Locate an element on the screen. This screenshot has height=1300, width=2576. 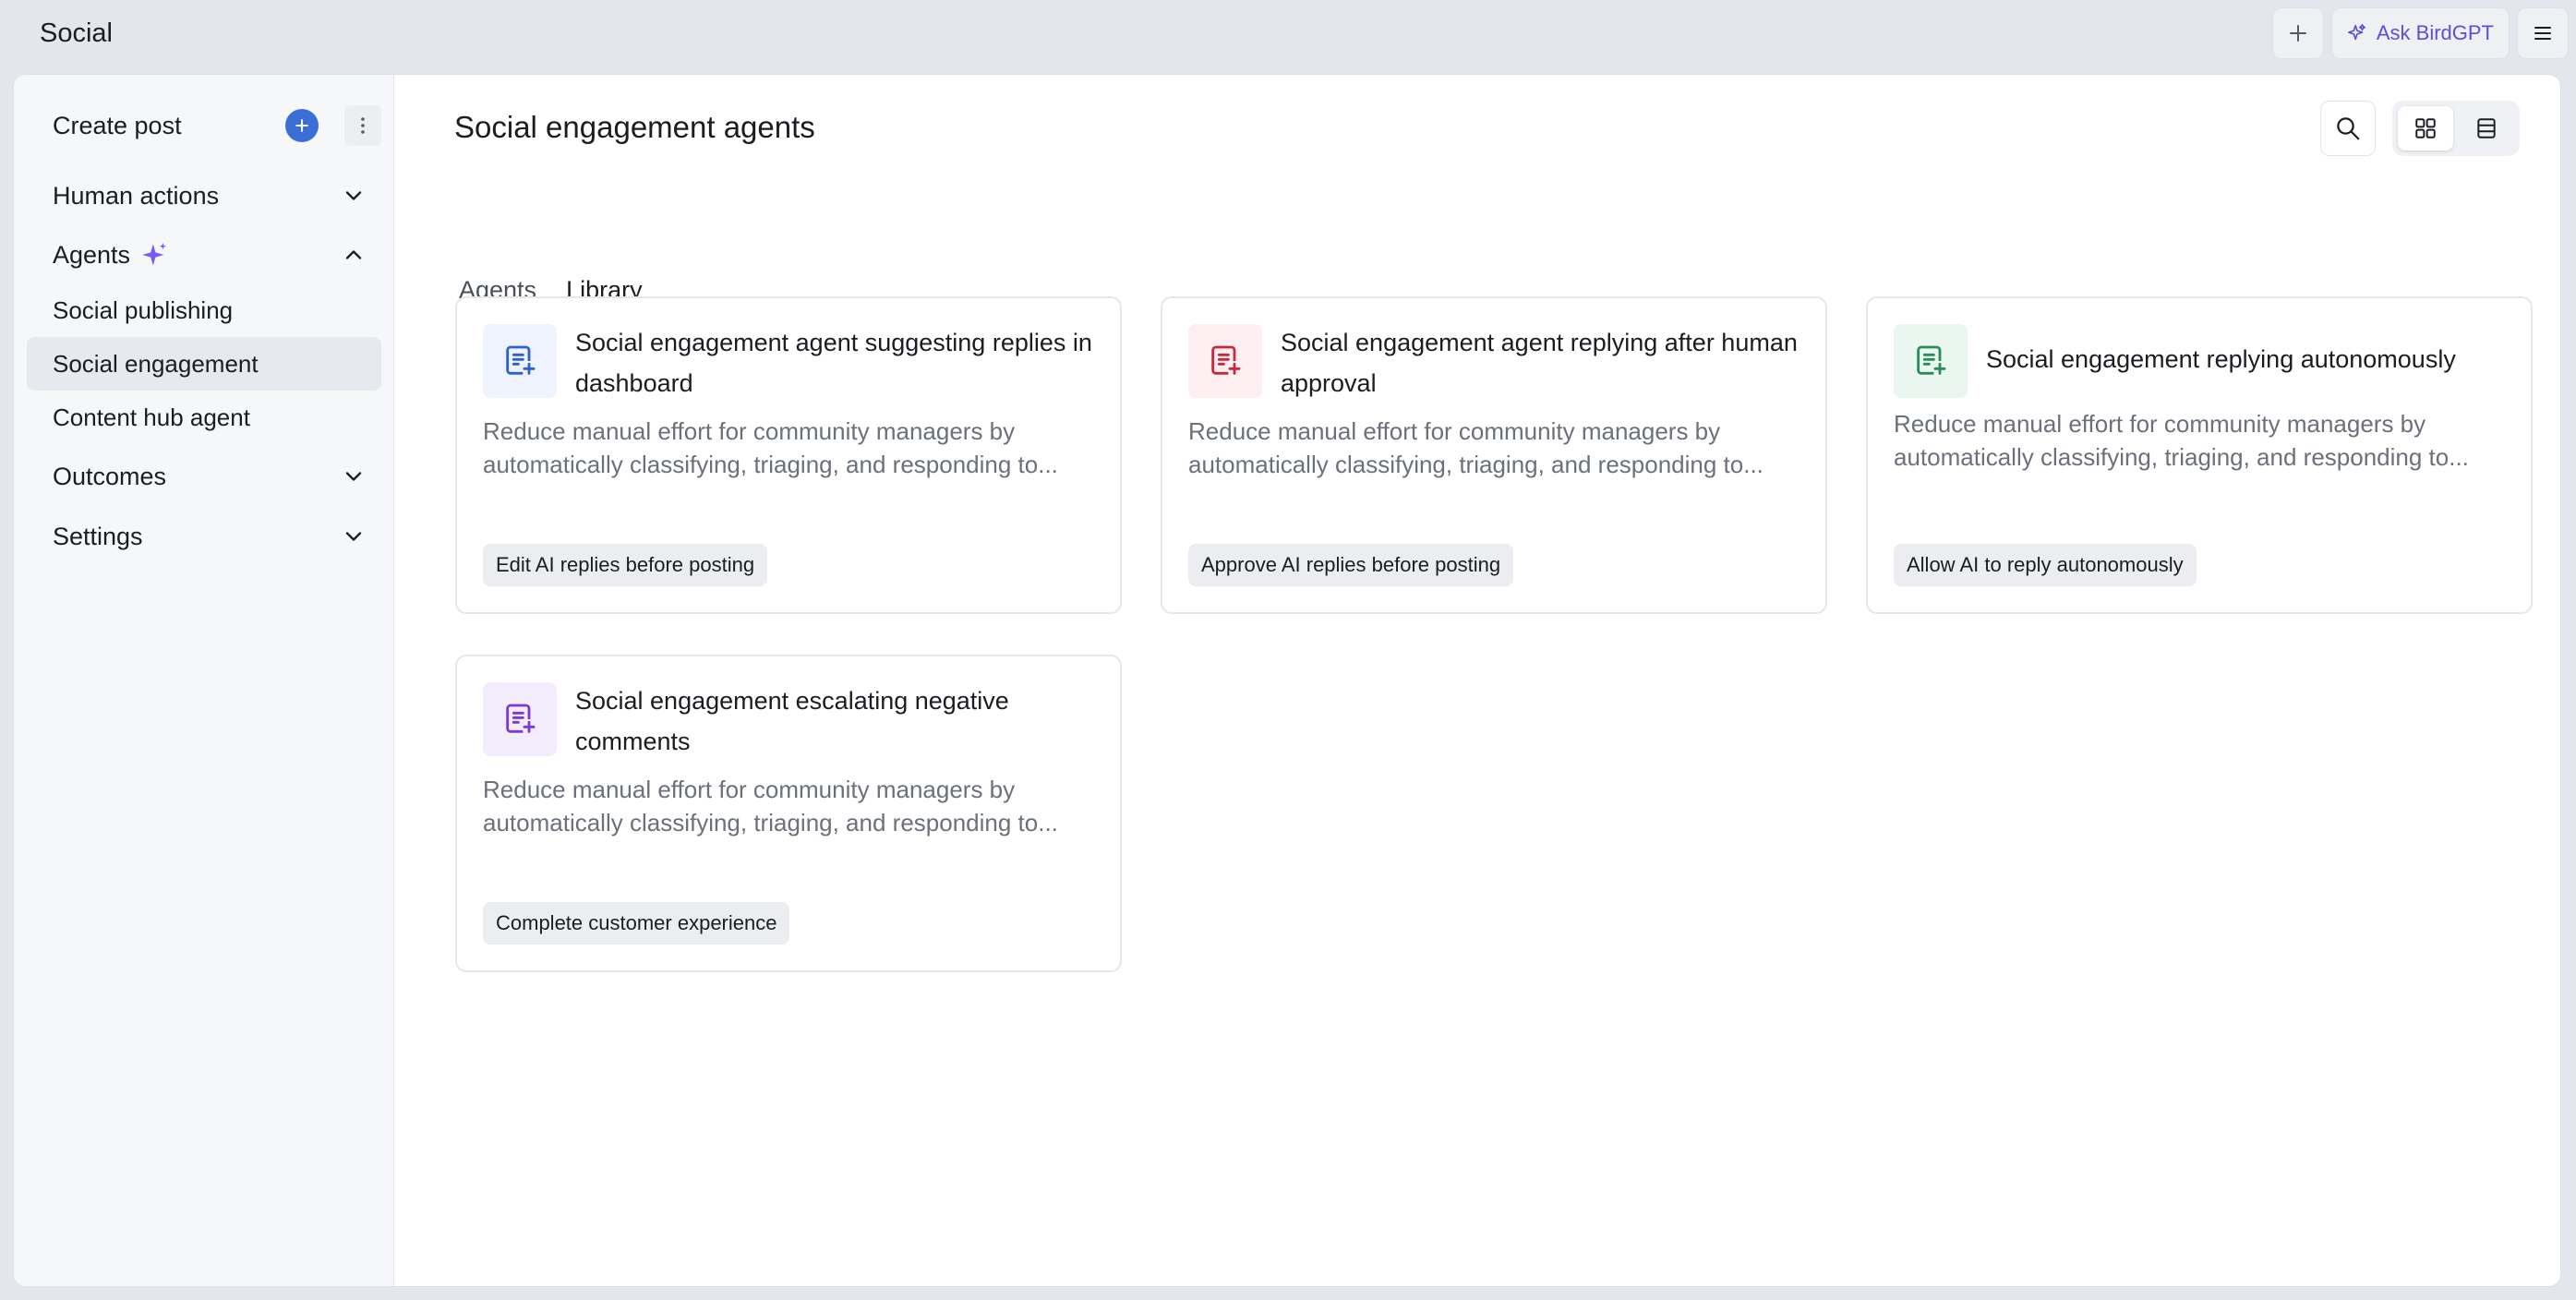
ask-birdgpt-button: Ask BirdGPT is located at coordinates (2420, 33).